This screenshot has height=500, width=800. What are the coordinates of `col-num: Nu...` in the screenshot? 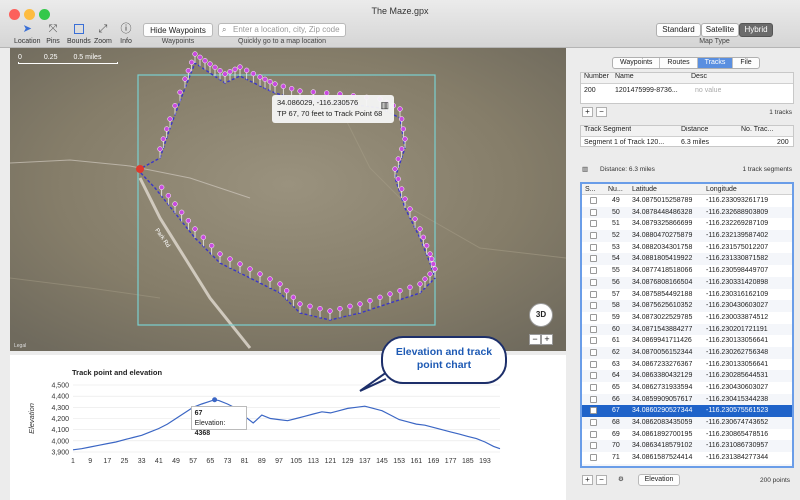 It's located at (615, 189).